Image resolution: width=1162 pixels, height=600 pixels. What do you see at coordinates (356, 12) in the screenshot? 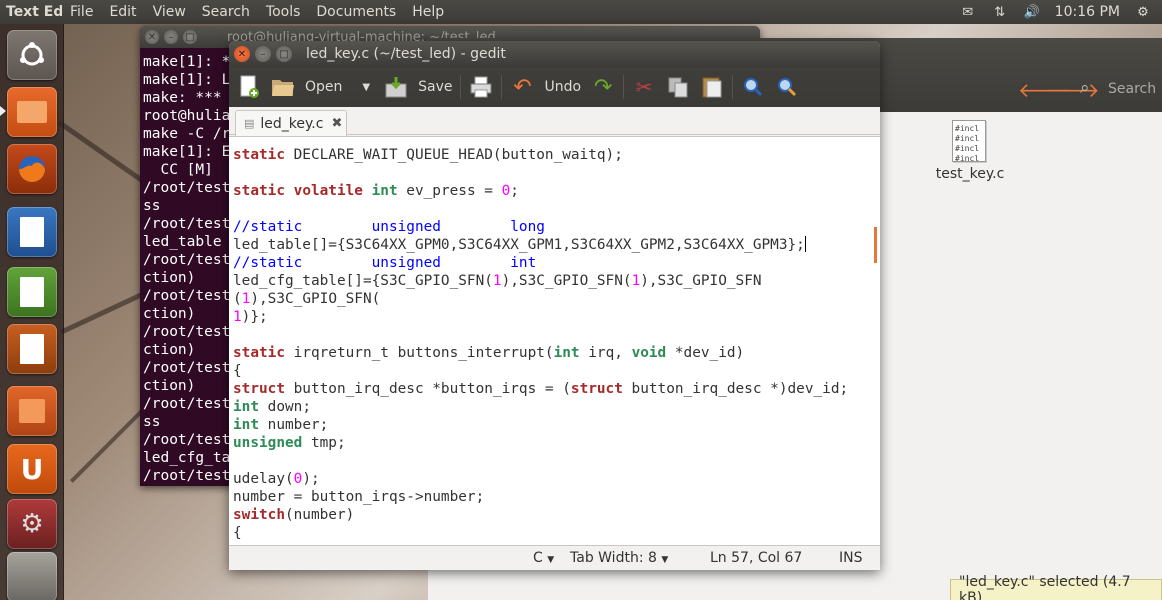
I see `menu-documents: Documents` at bounding box center [356, 12].